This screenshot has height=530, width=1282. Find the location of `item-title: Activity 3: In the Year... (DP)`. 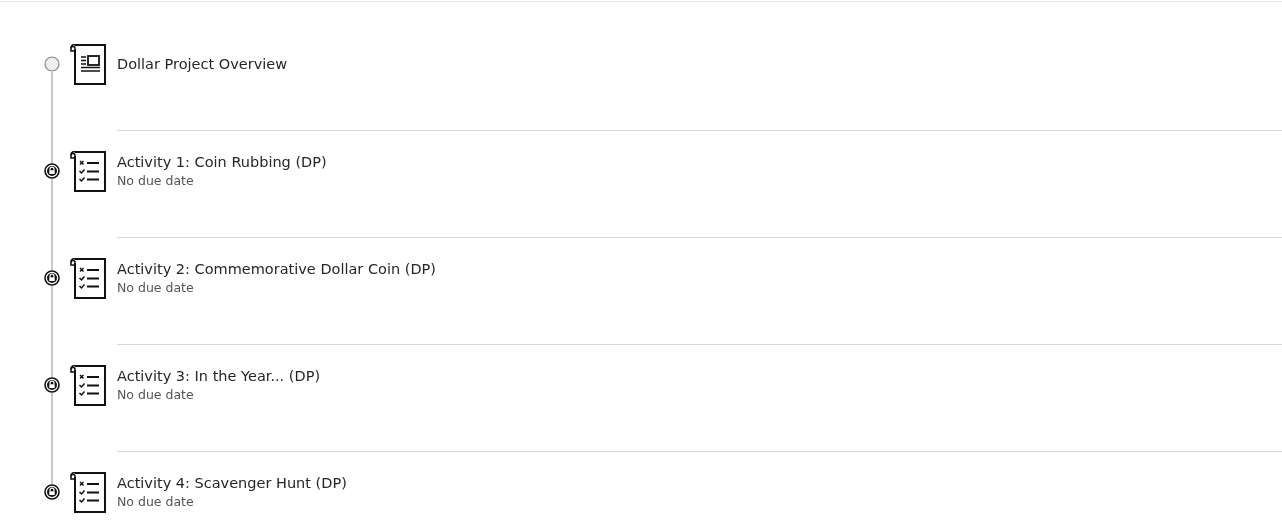

item-title: Activity 3: In the Year... (DP) is located at coordinates (219, 376).